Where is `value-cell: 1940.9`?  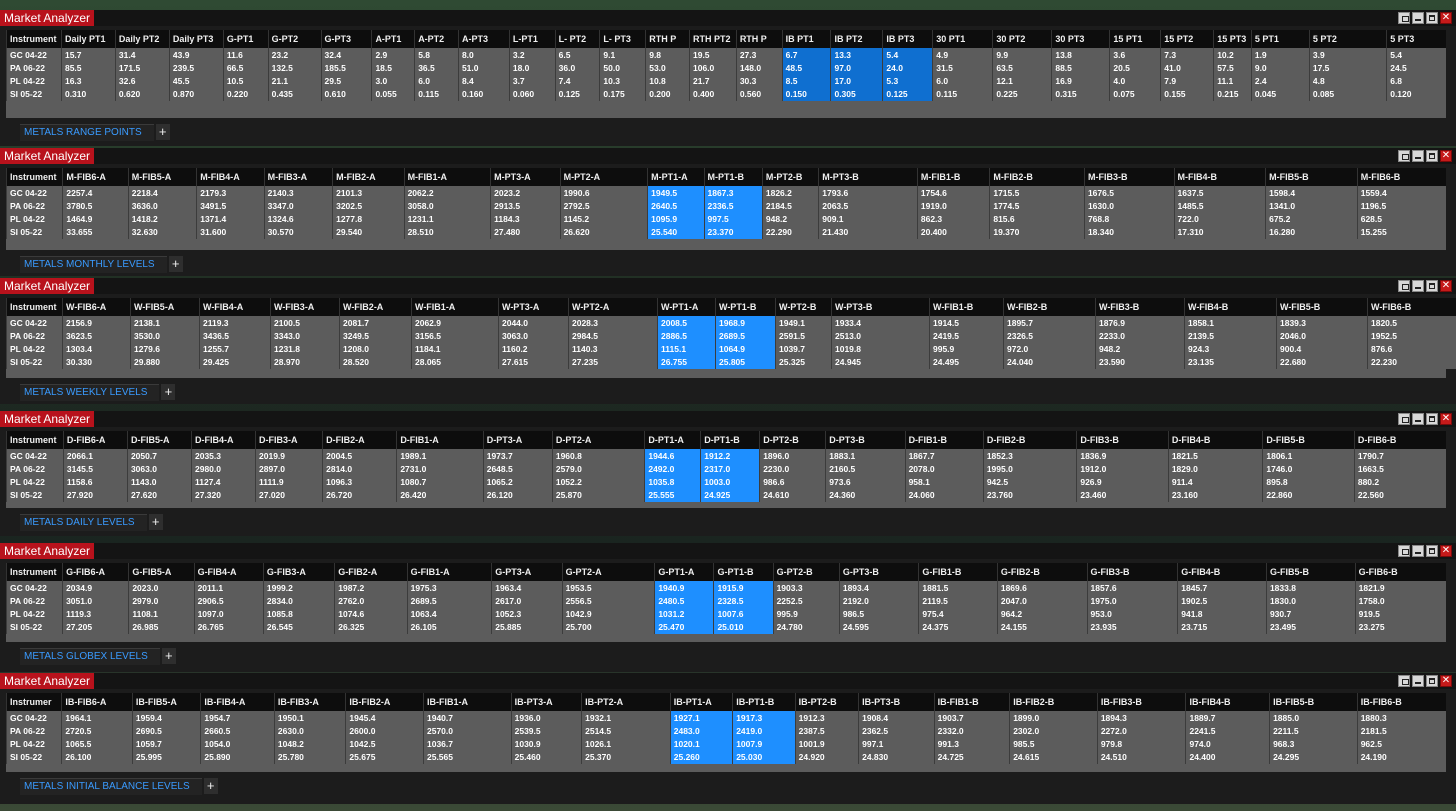 value-cell: 1940.9 is located at coordinates (684, 588).